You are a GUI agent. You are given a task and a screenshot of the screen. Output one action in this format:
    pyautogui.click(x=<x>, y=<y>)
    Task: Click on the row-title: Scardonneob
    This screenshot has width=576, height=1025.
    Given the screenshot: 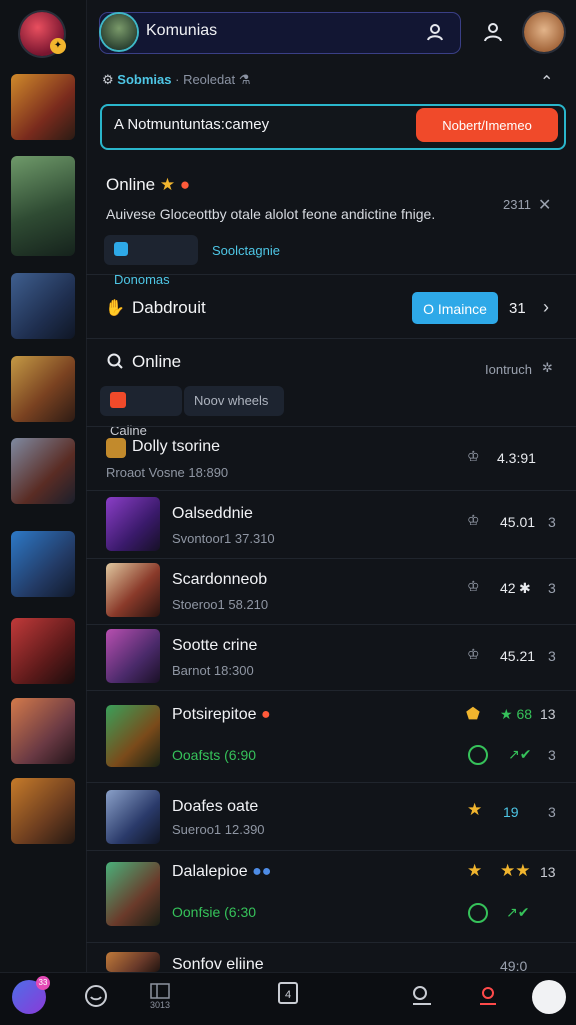 What is the action you would take?
    pyautogui.click(x=219, y=580)
    